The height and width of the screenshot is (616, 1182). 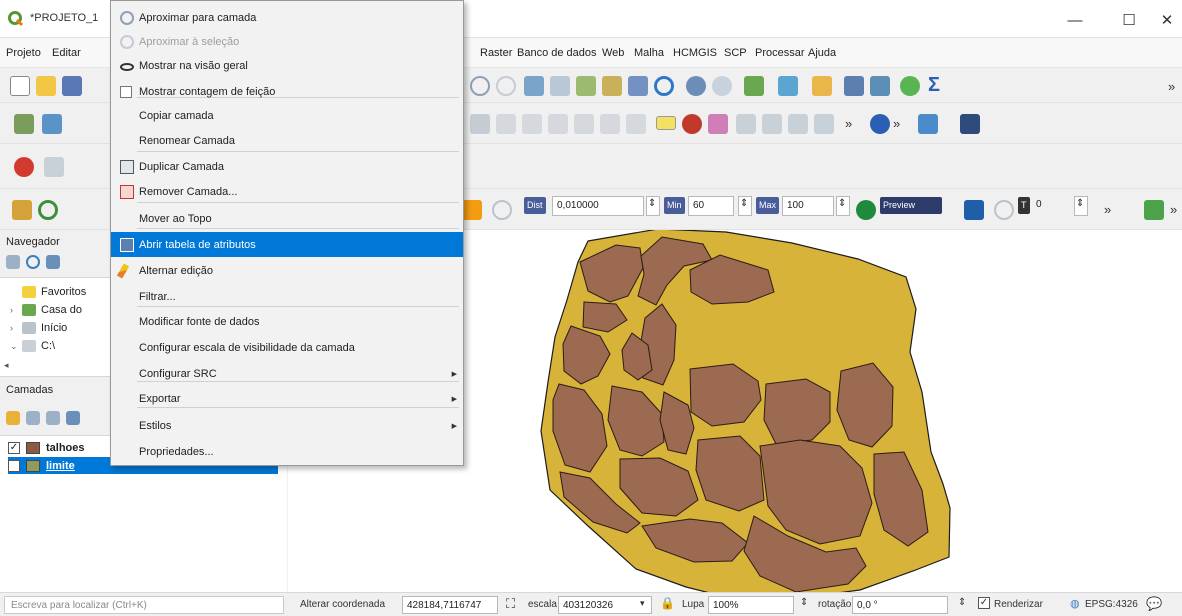 What do you see at coordinates (287, 398) in the screenshot?
I see `menu-item-exportar: Exportar ▶` at bounding box center [287, 398].